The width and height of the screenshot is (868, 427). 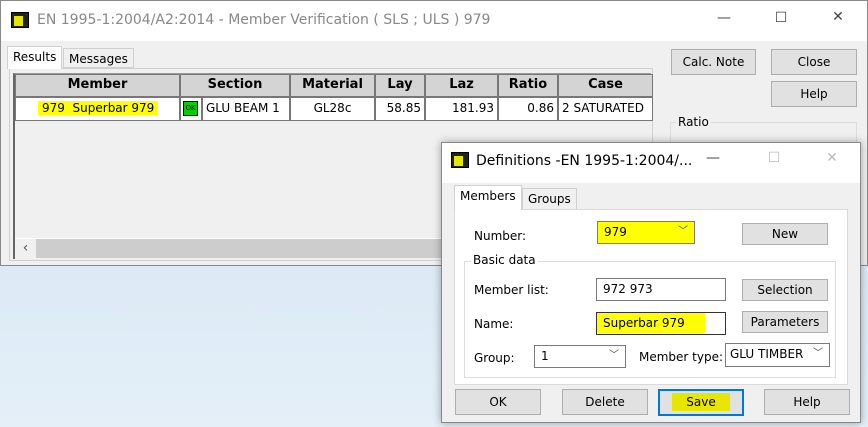 What do you see at coordinates (605, 109) in the screenshot?
I see `cell-case: 2 SATURATED` at bounding box center [605, 109].